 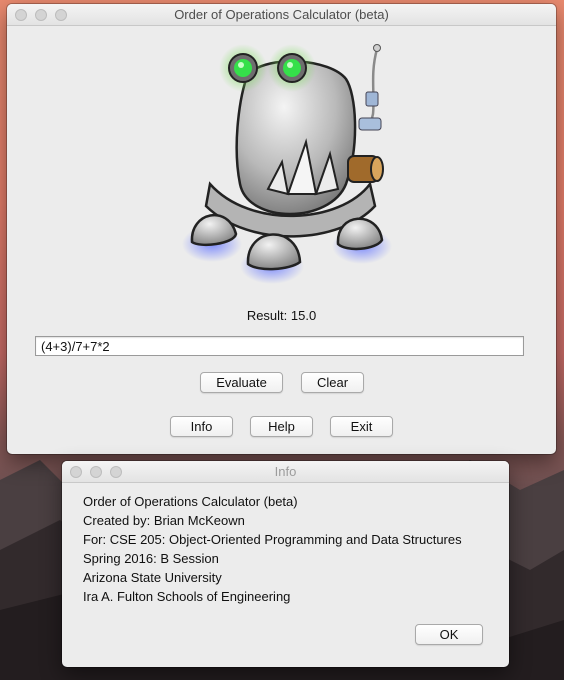 What do you see at coordinates (449, 634) in the screenshot?
I see `ok-button: OK` at bounding box center [449, 634].